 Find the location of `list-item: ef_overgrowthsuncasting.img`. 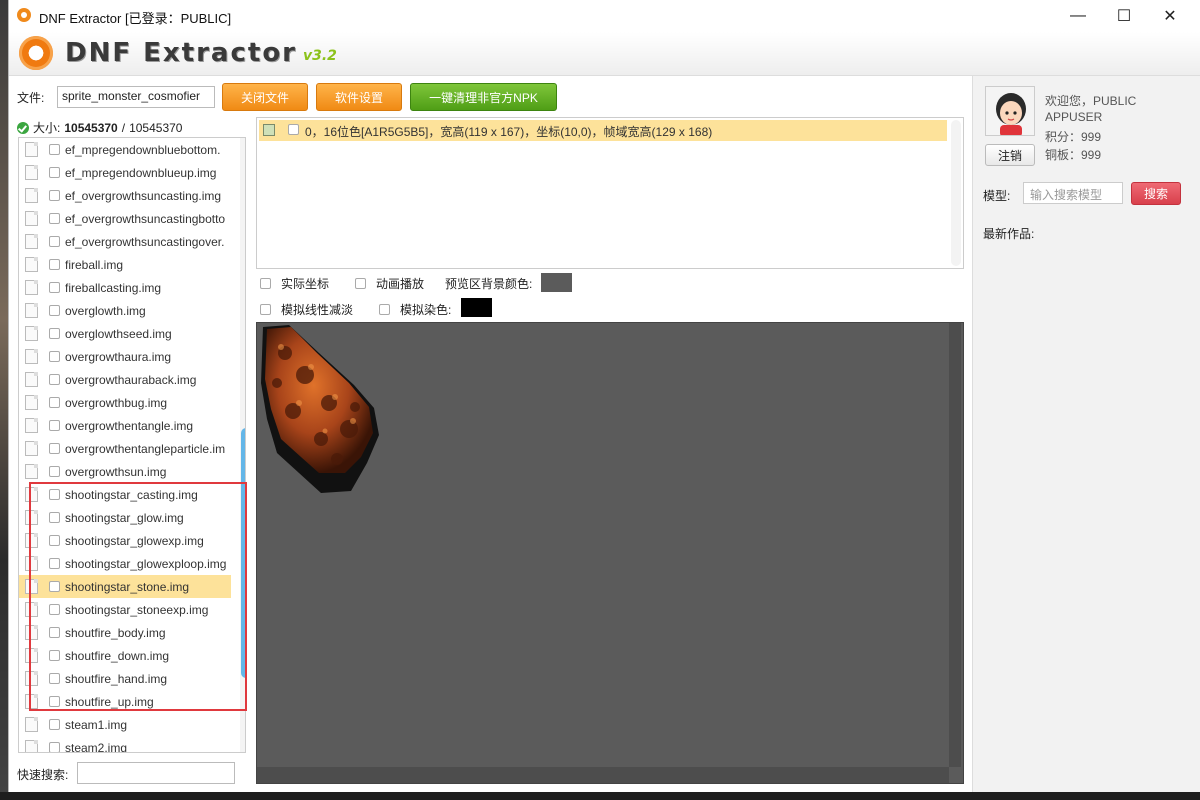

list-item: ef_overgrowthsuncasting.img is located at coordinates (125, 195).